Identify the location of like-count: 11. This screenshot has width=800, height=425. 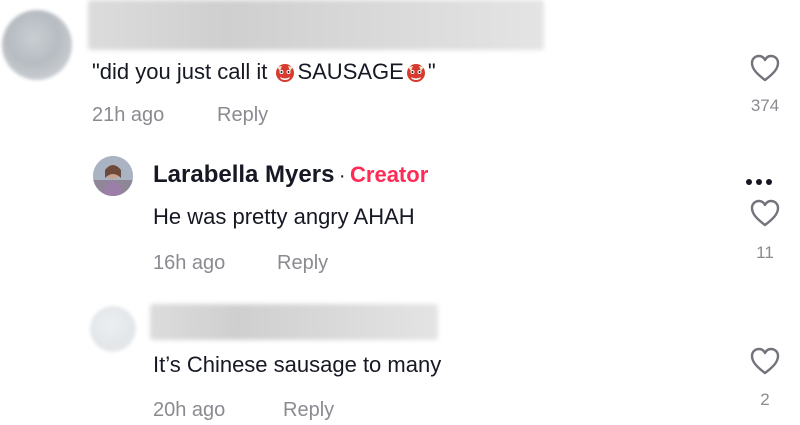
(765, 252).